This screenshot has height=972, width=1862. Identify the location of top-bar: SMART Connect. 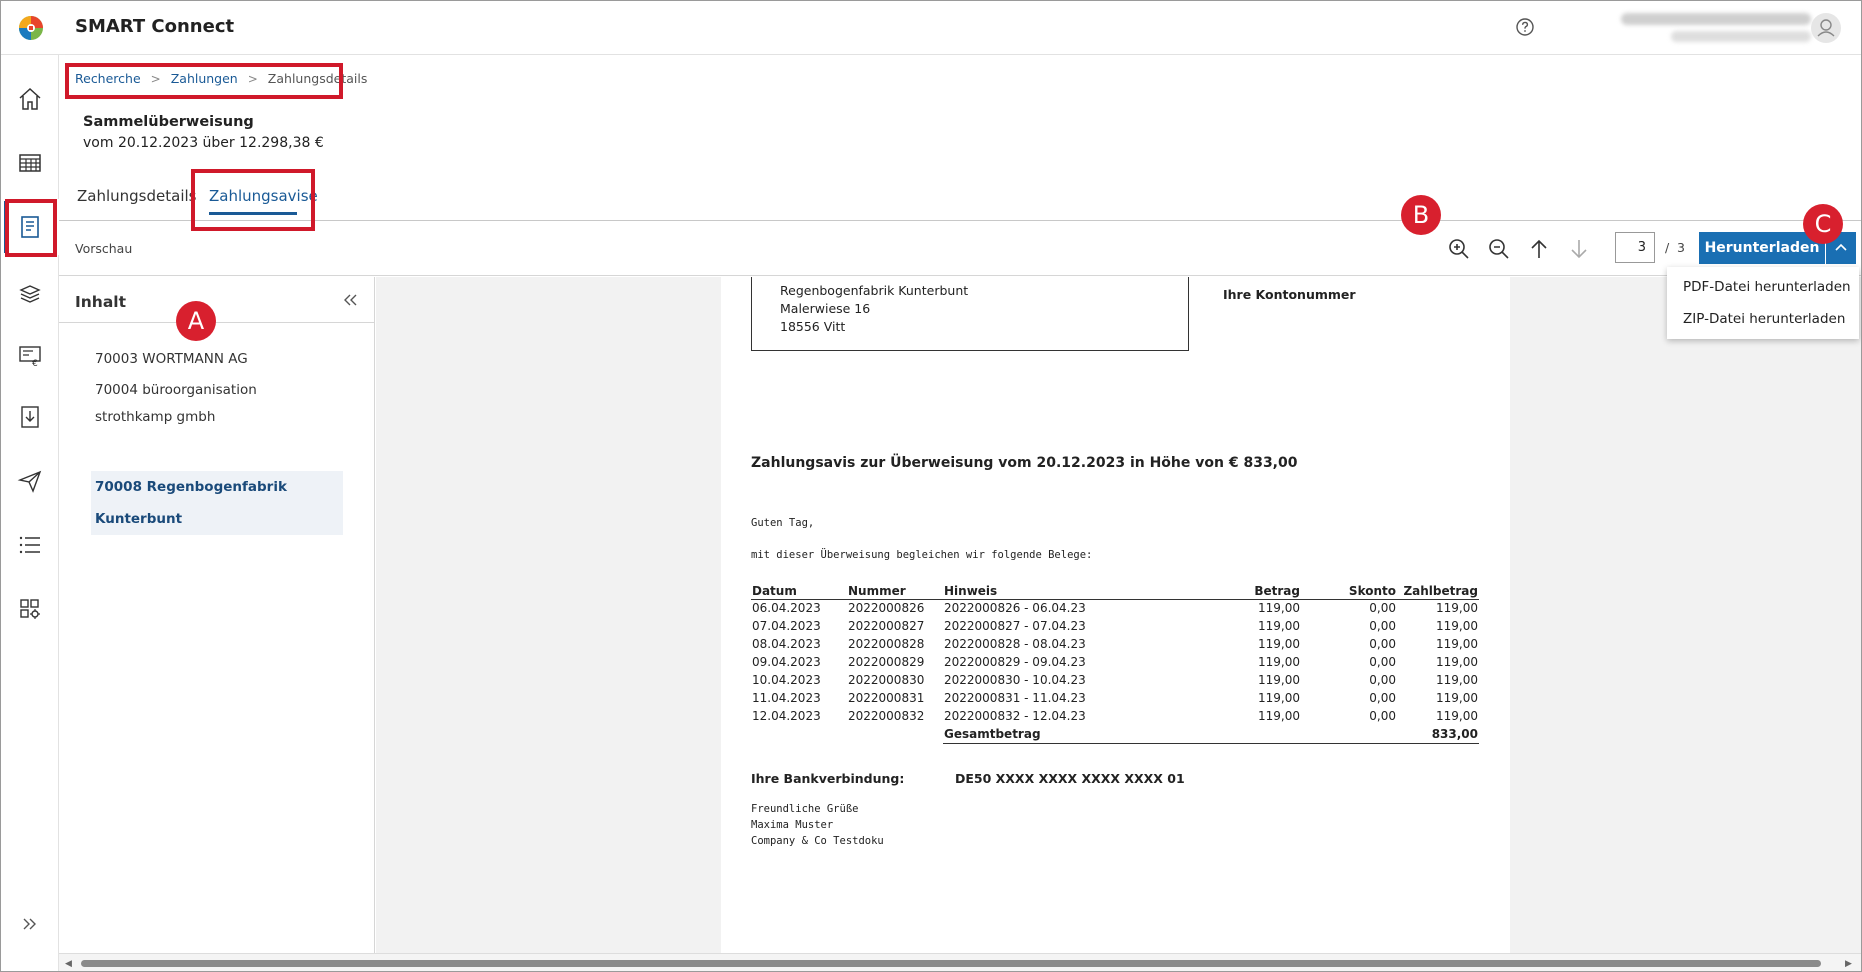
(931, 28).